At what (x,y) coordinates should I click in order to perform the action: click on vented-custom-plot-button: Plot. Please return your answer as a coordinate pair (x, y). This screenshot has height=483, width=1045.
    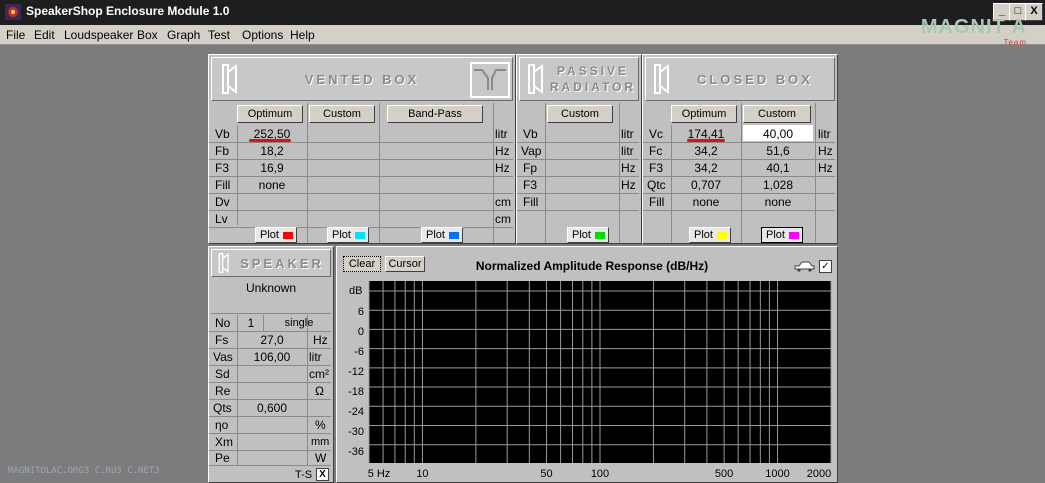
    Looking at the image, I should click on (348, 235).